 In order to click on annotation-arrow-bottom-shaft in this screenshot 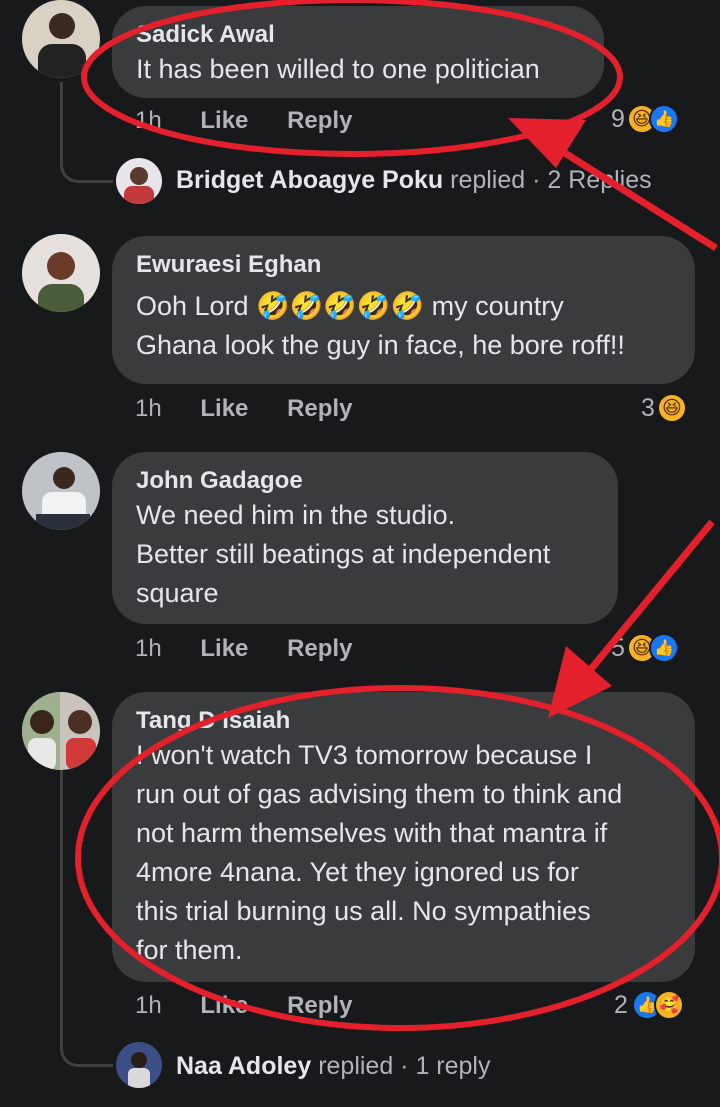, I will do `click(647, 601)`.